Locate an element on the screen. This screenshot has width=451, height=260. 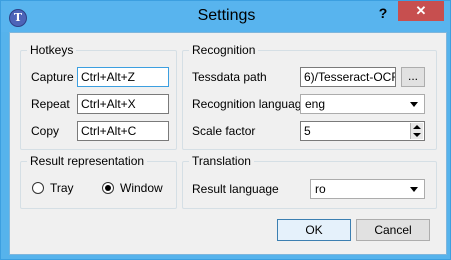
translation-group: Translation Result language ro is located at coordinates (309, 181).